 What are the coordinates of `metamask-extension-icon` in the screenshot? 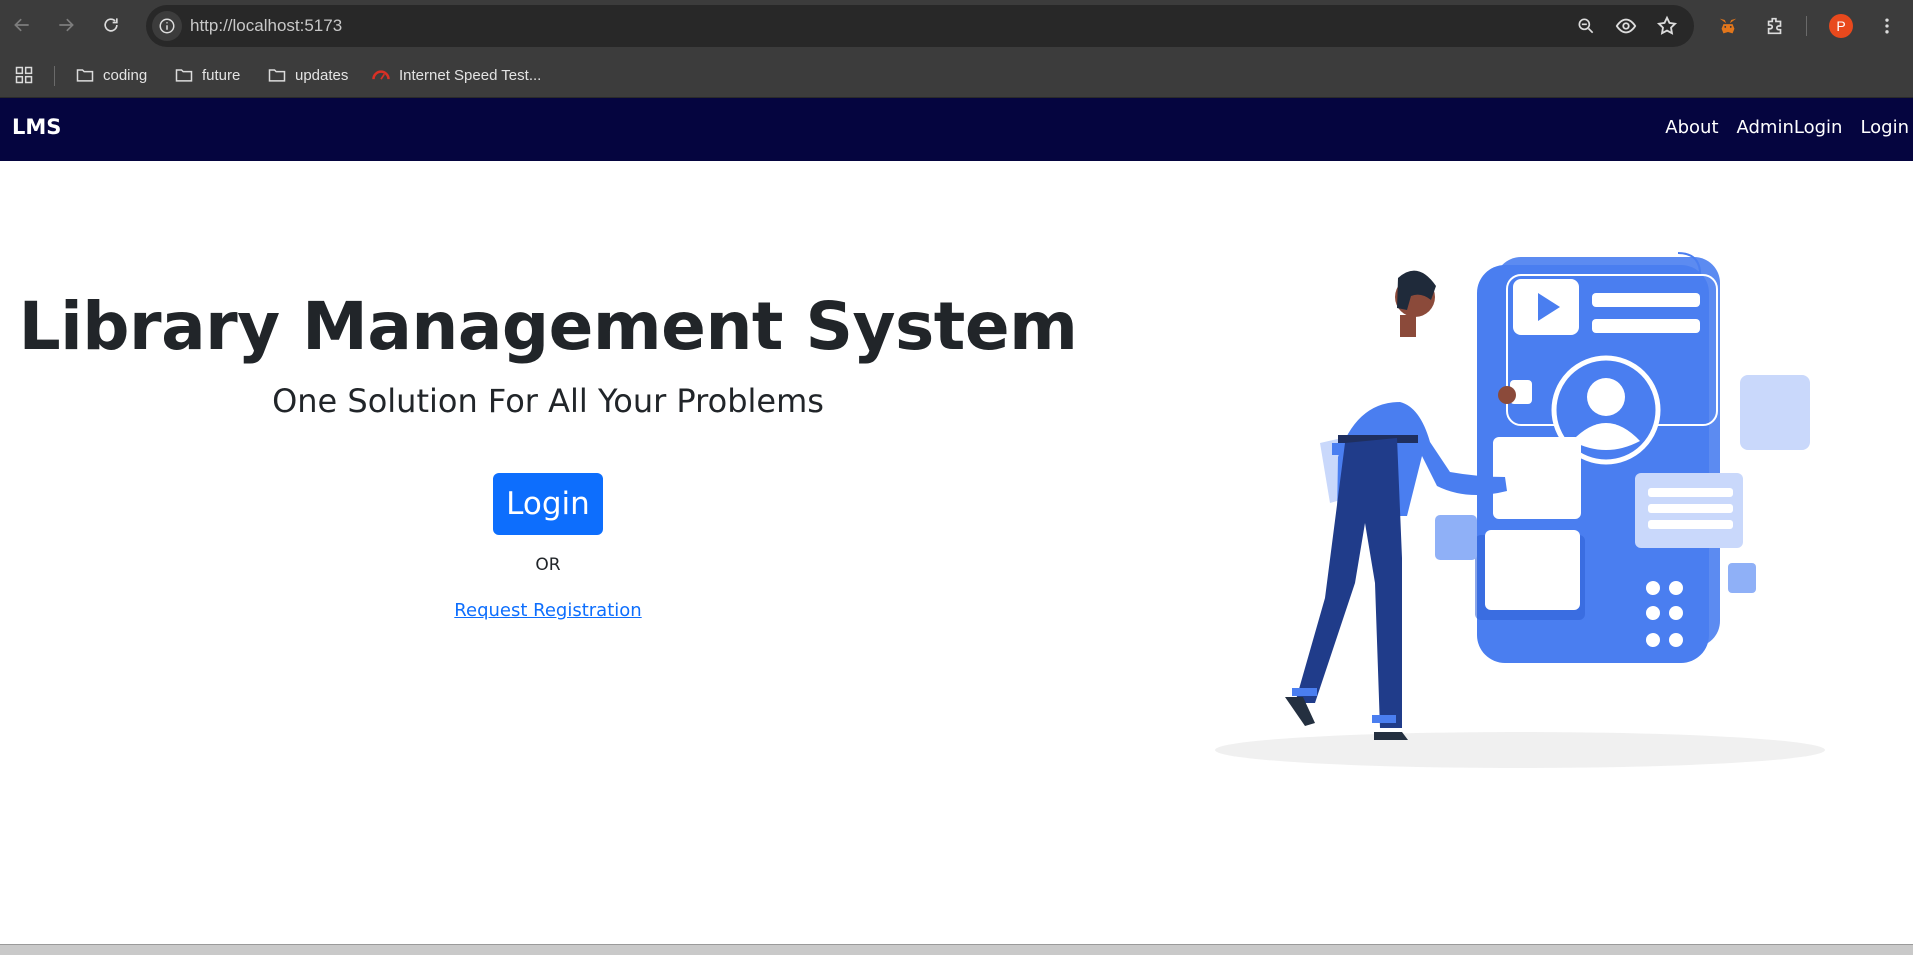 It's located at (1728, 26).